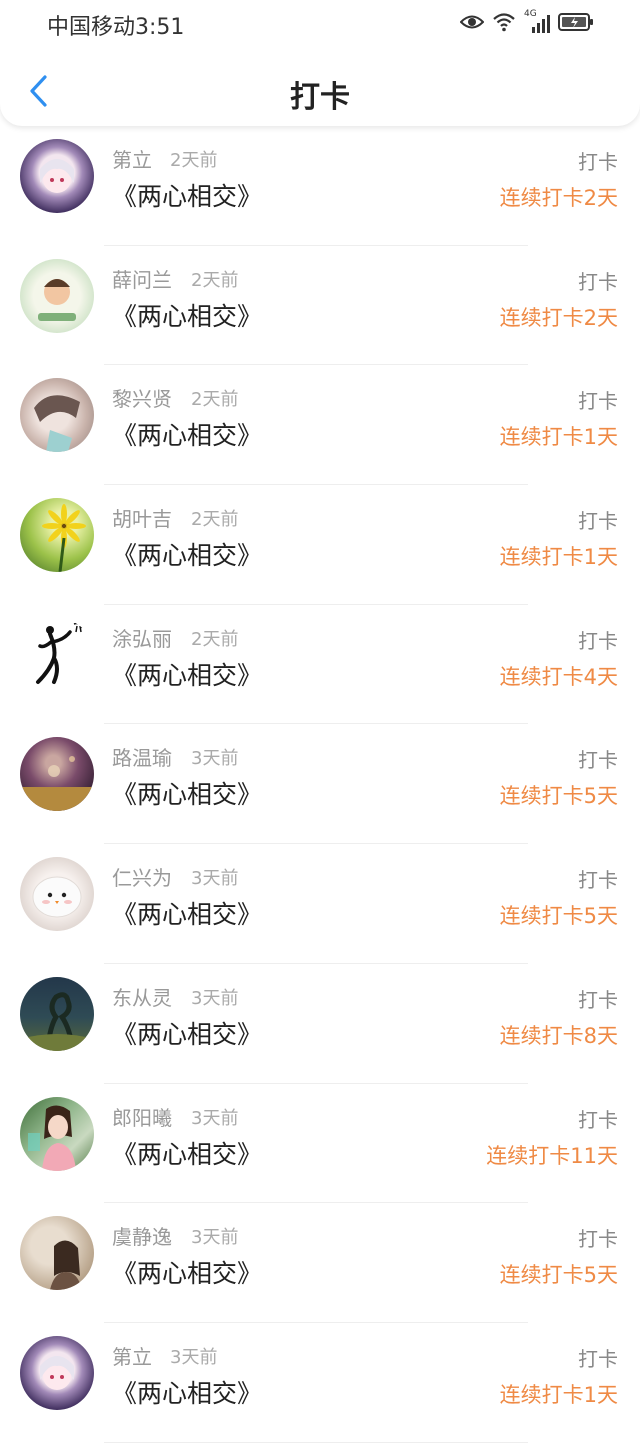 The width and height of the screenshot is (640, 1443). I want to click on list-item: 黎兴贤 2天前 《两心相交》 打卡 连续打卡1天, so click(320, 425).